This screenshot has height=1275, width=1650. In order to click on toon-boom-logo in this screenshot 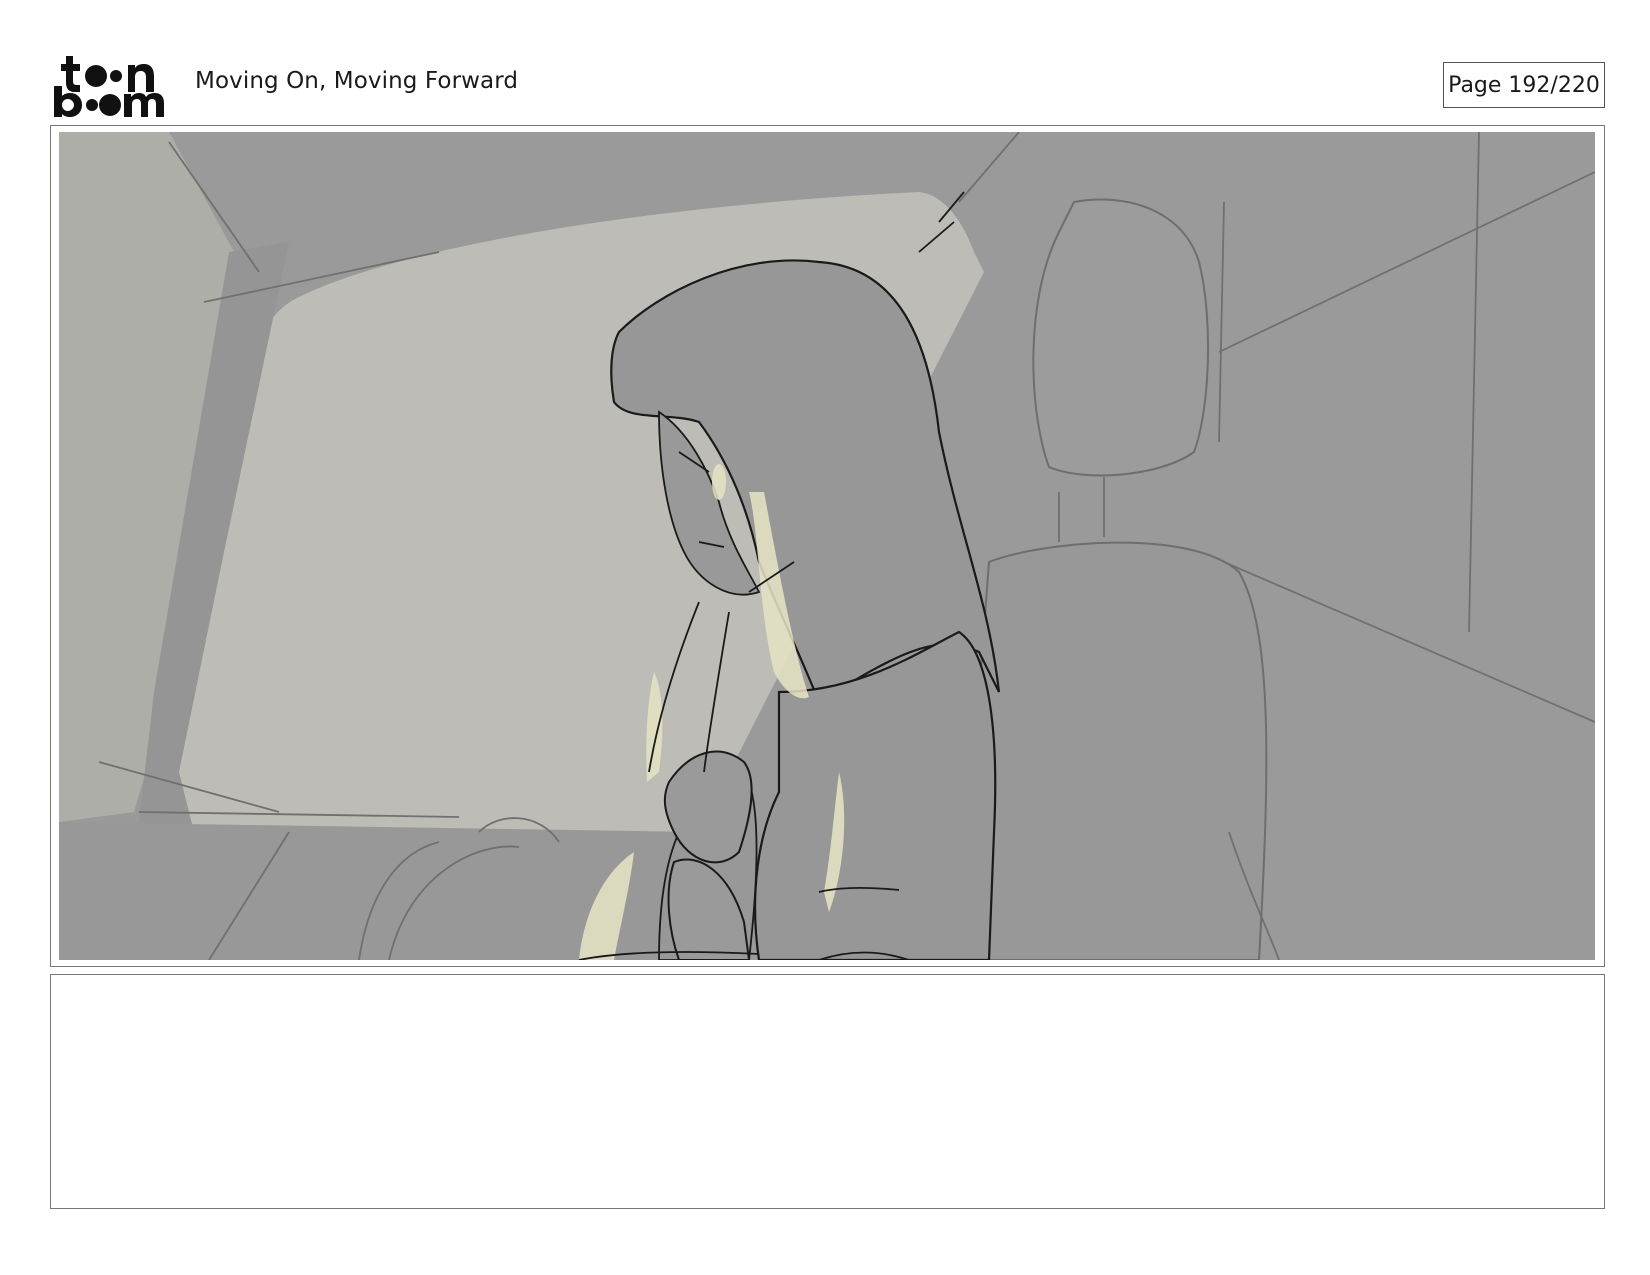, I will do `click(109, 86)`.